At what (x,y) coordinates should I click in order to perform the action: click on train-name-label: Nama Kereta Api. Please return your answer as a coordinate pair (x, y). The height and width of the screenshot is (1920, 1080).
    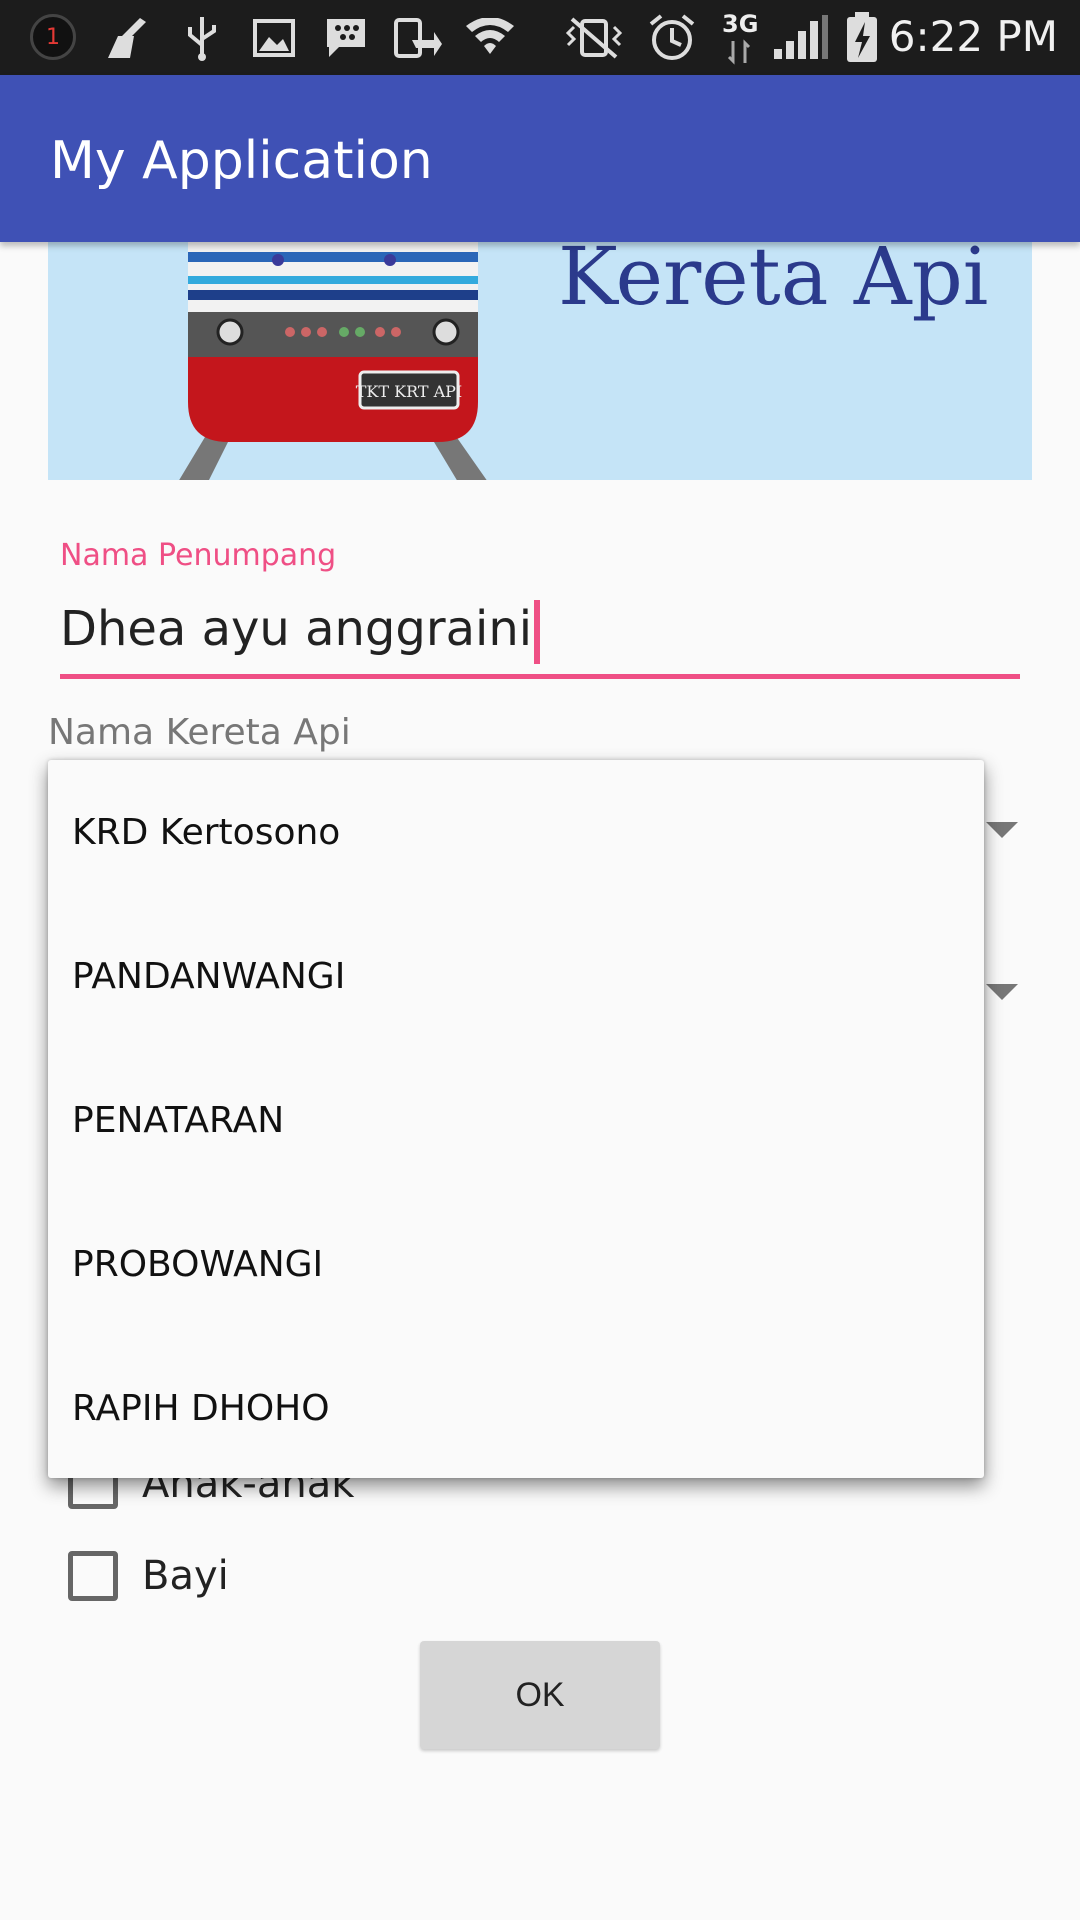
    Looking at the image, I should click on (199, 732).